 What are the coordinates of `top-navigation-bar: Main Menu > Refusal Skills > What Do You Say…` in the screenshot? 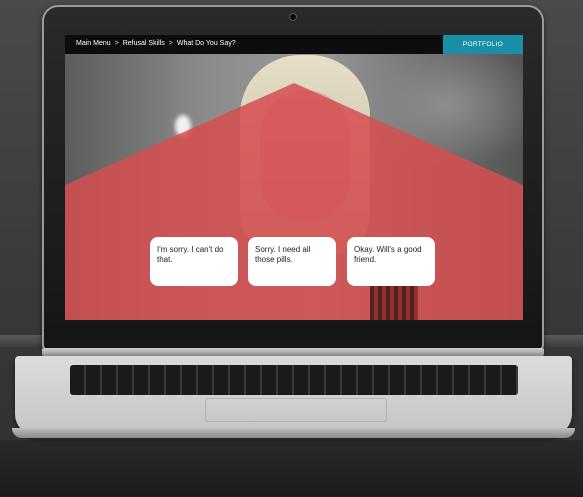 It's located at (294, 44).